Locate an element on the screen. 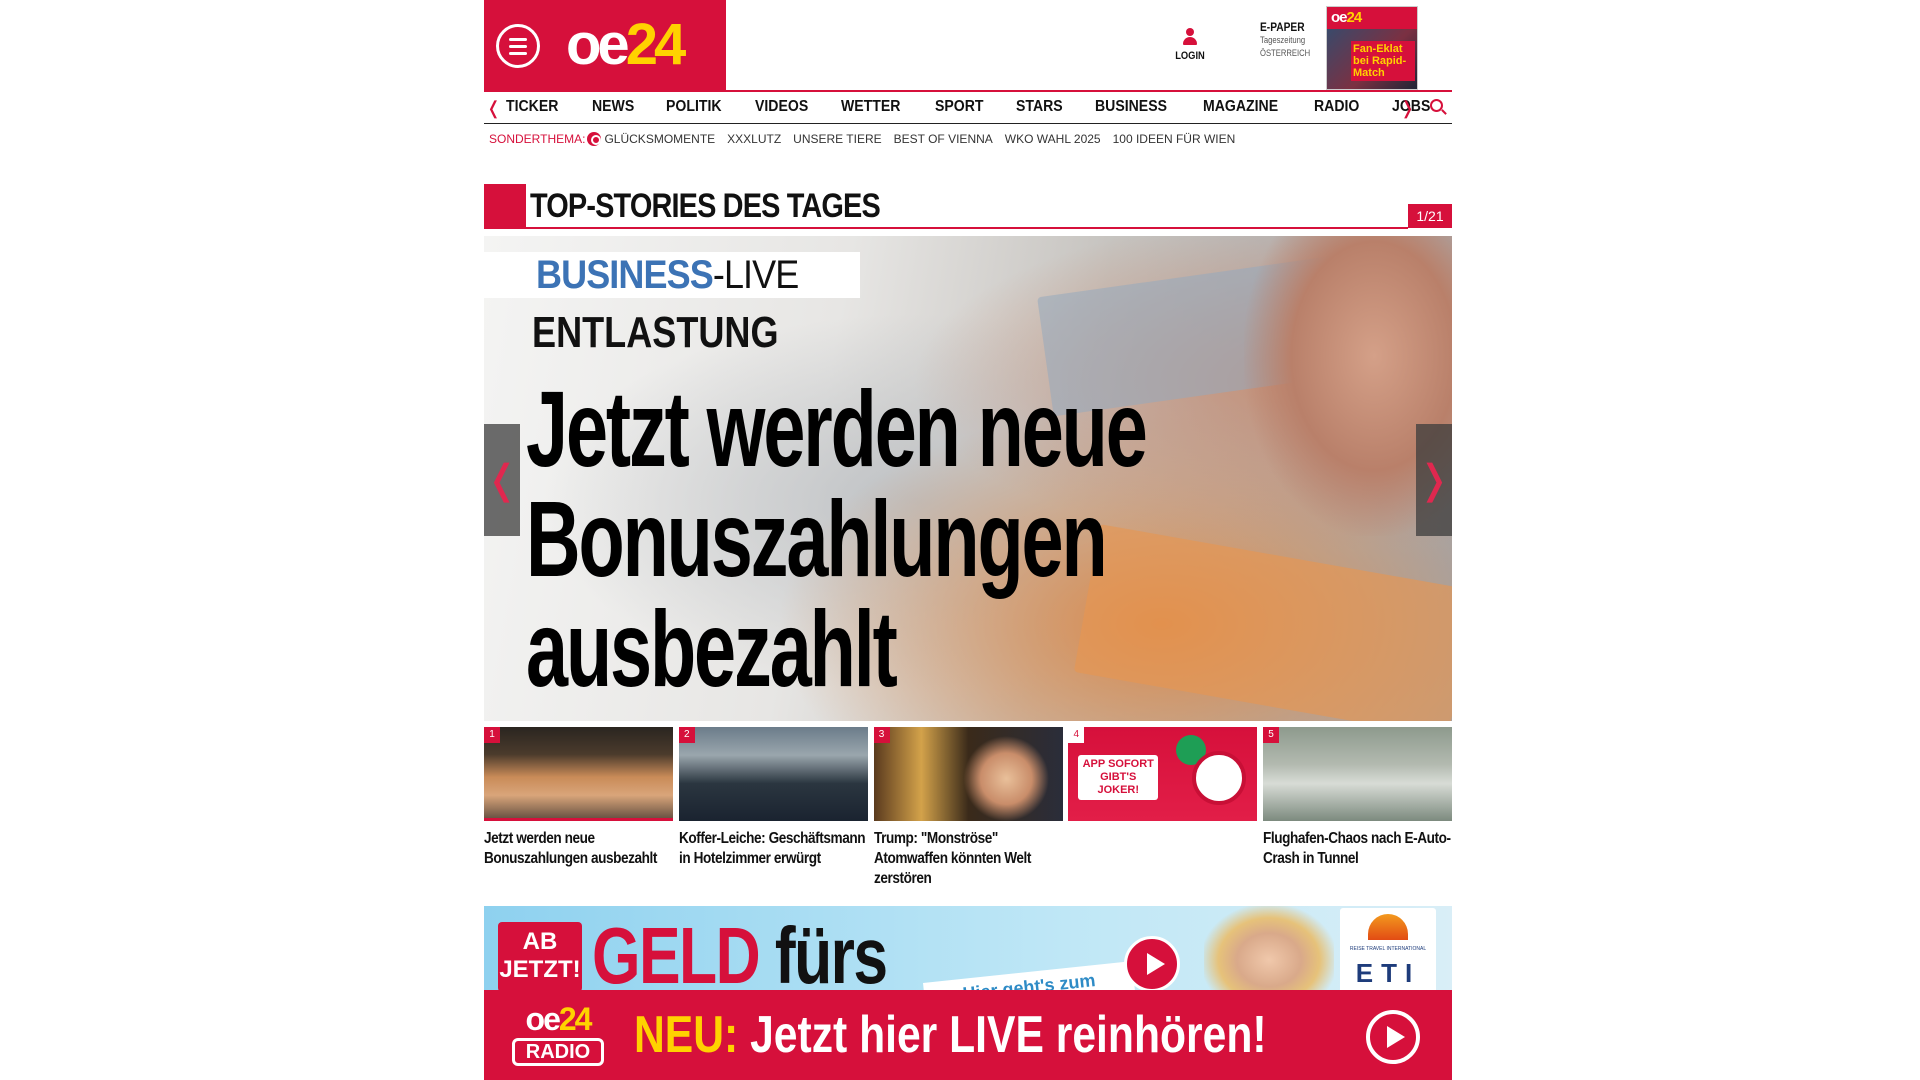 Image resolution: width=1920 pixels, height=1080 pixels. ad-person-image is located at coordinates (1269, 951).